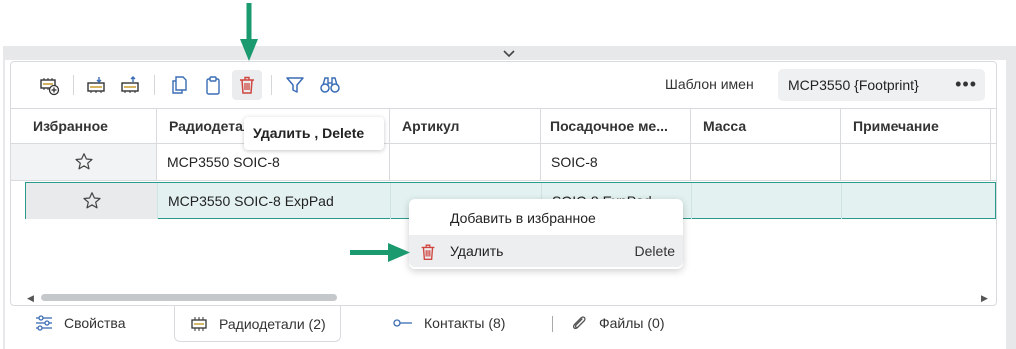 Image resolution: width=1016 pixels, height=349 pixels. What do you see at coordinates (272, 323) in the screenshot?
I see `tab-label: Радиодетали (2)` at bounding box center [272, 323].